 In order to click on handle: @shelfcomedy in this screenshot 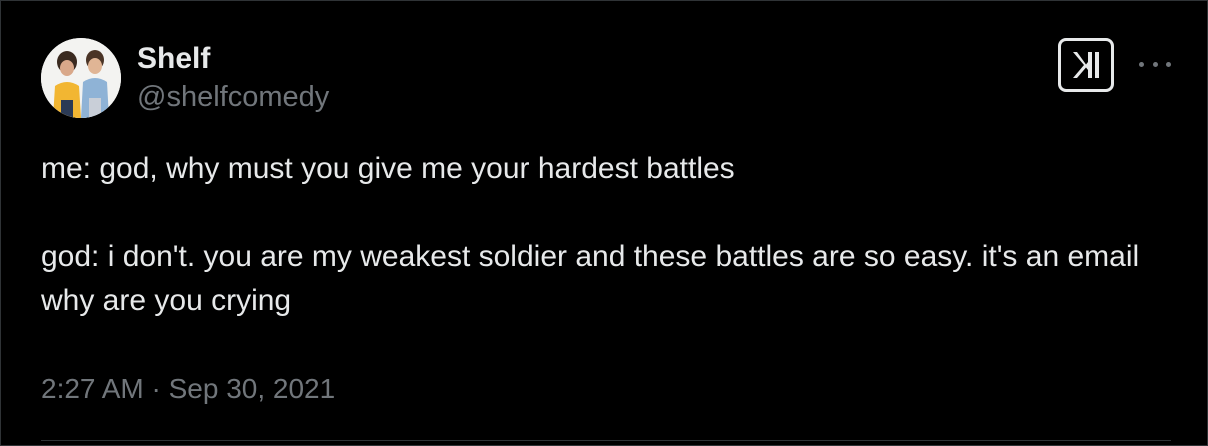, I will do `click(233, 97)`.